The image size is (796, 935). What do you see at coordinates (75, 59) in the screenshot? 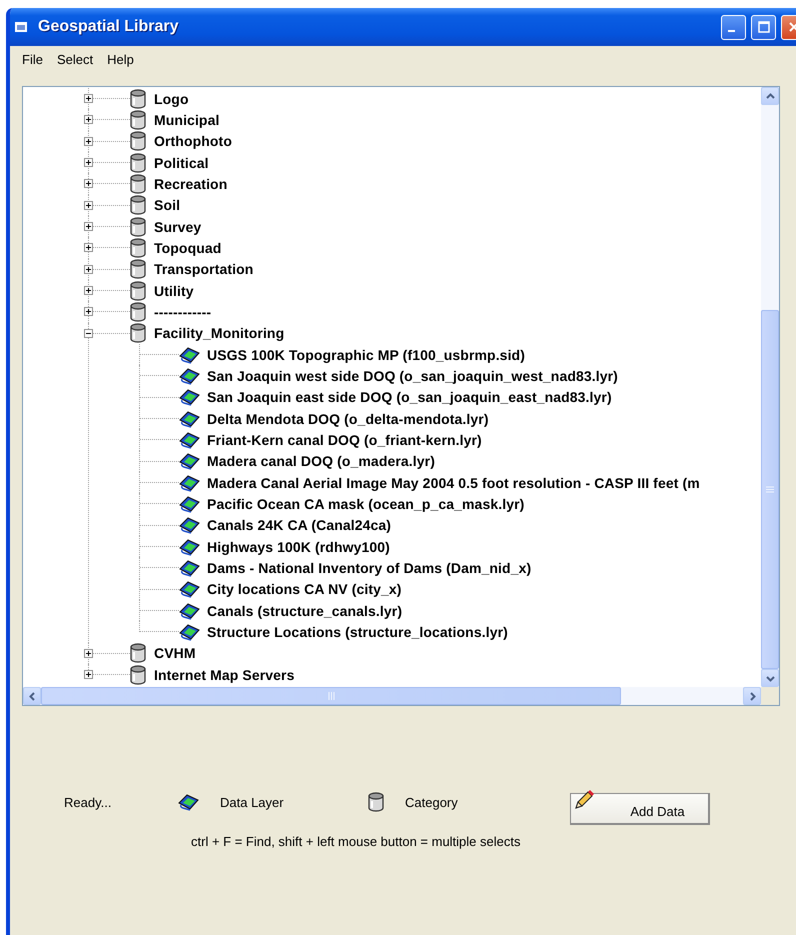
I see `menu-item: Select` at bounding box center [75, 59].